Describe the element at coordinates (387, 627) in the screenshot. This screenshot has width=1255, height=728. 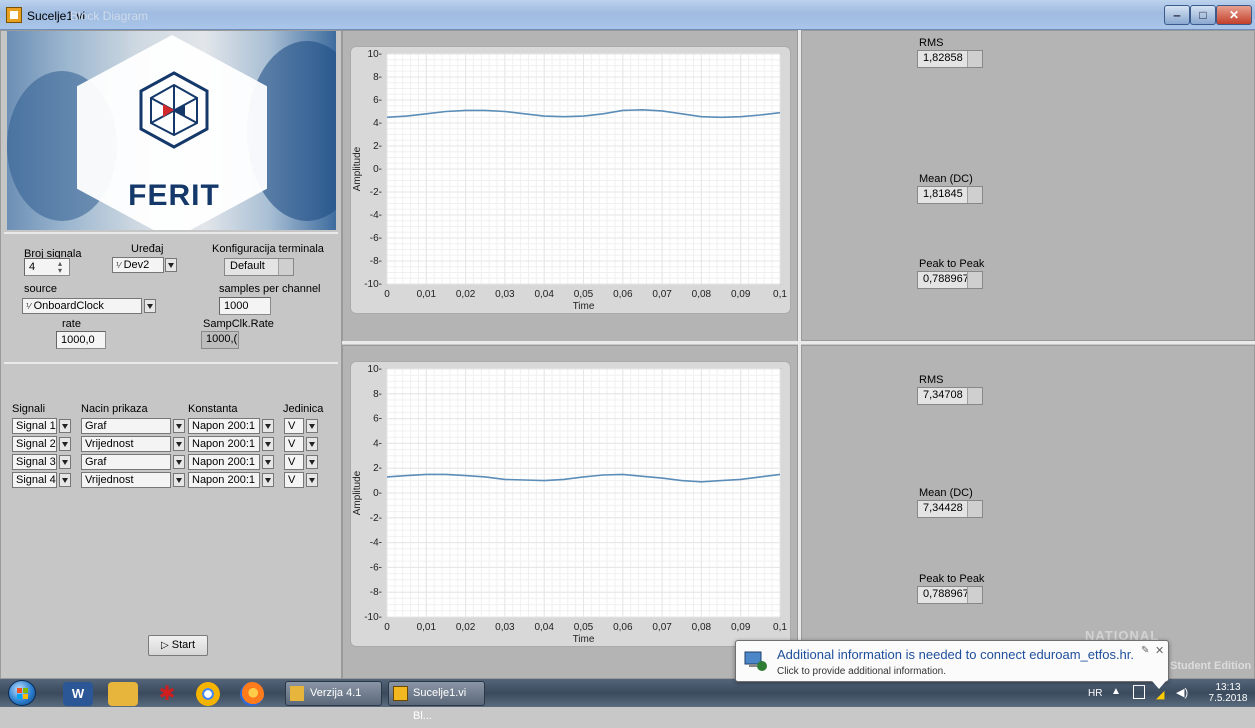
I see `x-tick-label: 0` at that location.